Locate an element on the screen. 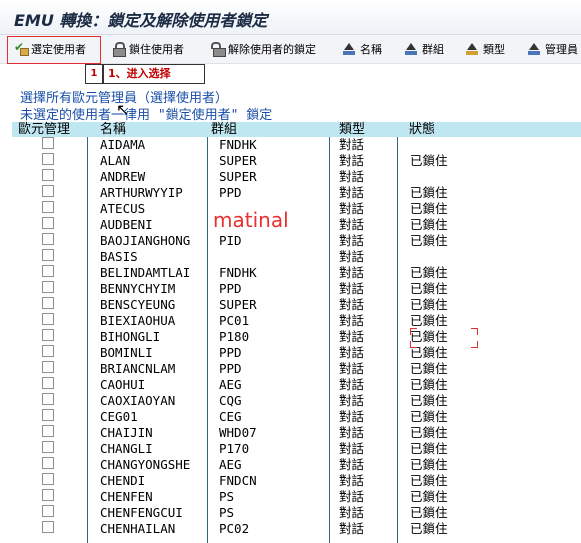  group-cell: PID is located at coordinates (230, 240).